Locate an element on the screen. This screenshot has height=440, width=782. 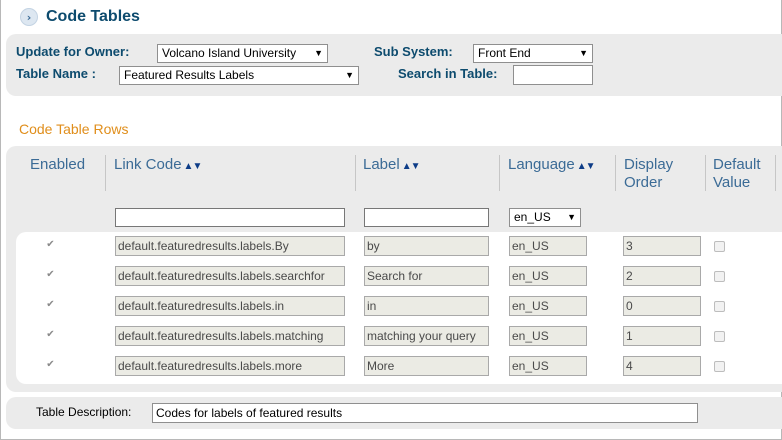
display-order-cell: 3 is located at coordinates (662, 246).